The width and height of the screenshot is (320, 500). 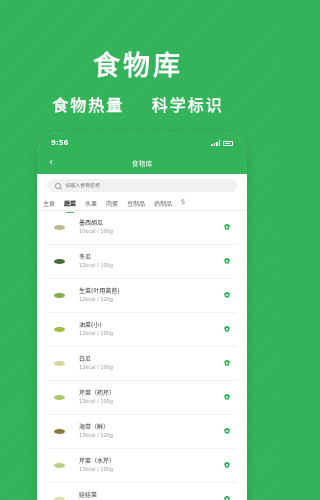 What do you see at coordinates (228, 143) in the screenshot?
I see `battery-icon` at bounding box center [228, 143].